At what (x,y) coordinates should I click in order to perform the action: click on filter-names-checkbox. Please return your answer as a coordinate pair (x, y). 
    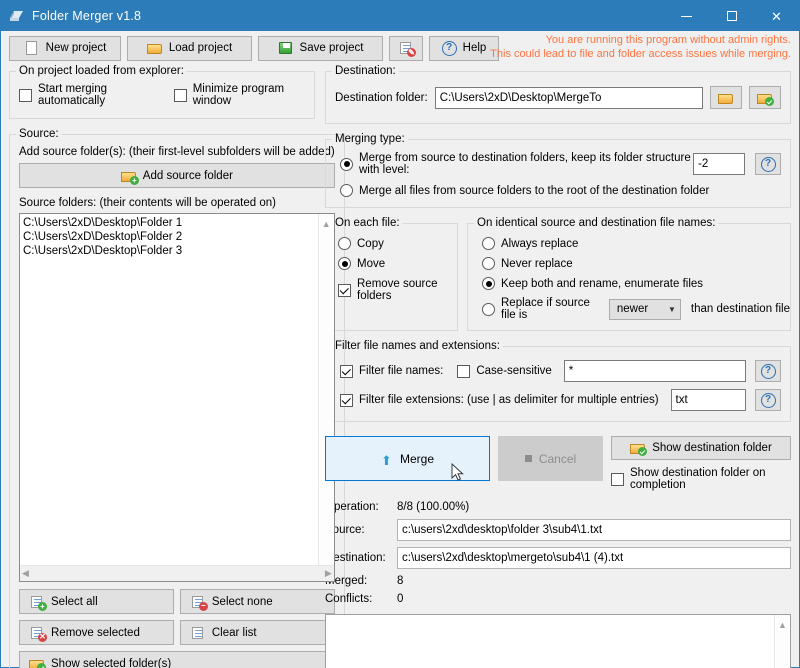
    Looking at the image, I should click on (346, 371).